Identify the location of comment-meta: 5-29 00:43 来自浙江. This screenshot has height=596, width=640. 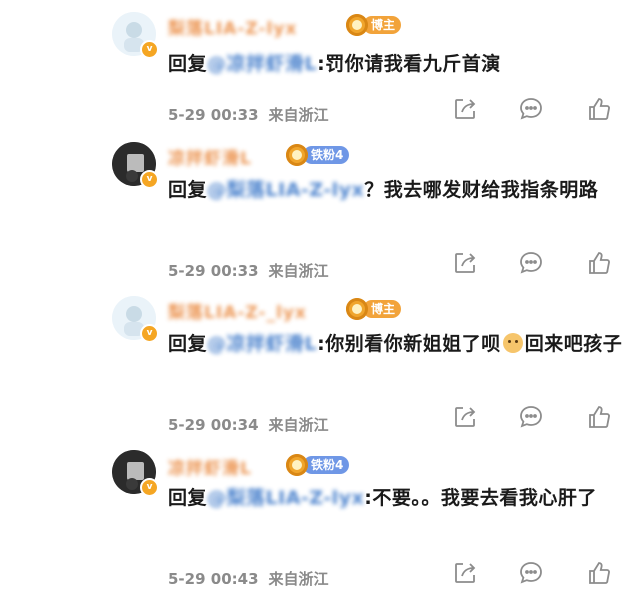
(248, 578).